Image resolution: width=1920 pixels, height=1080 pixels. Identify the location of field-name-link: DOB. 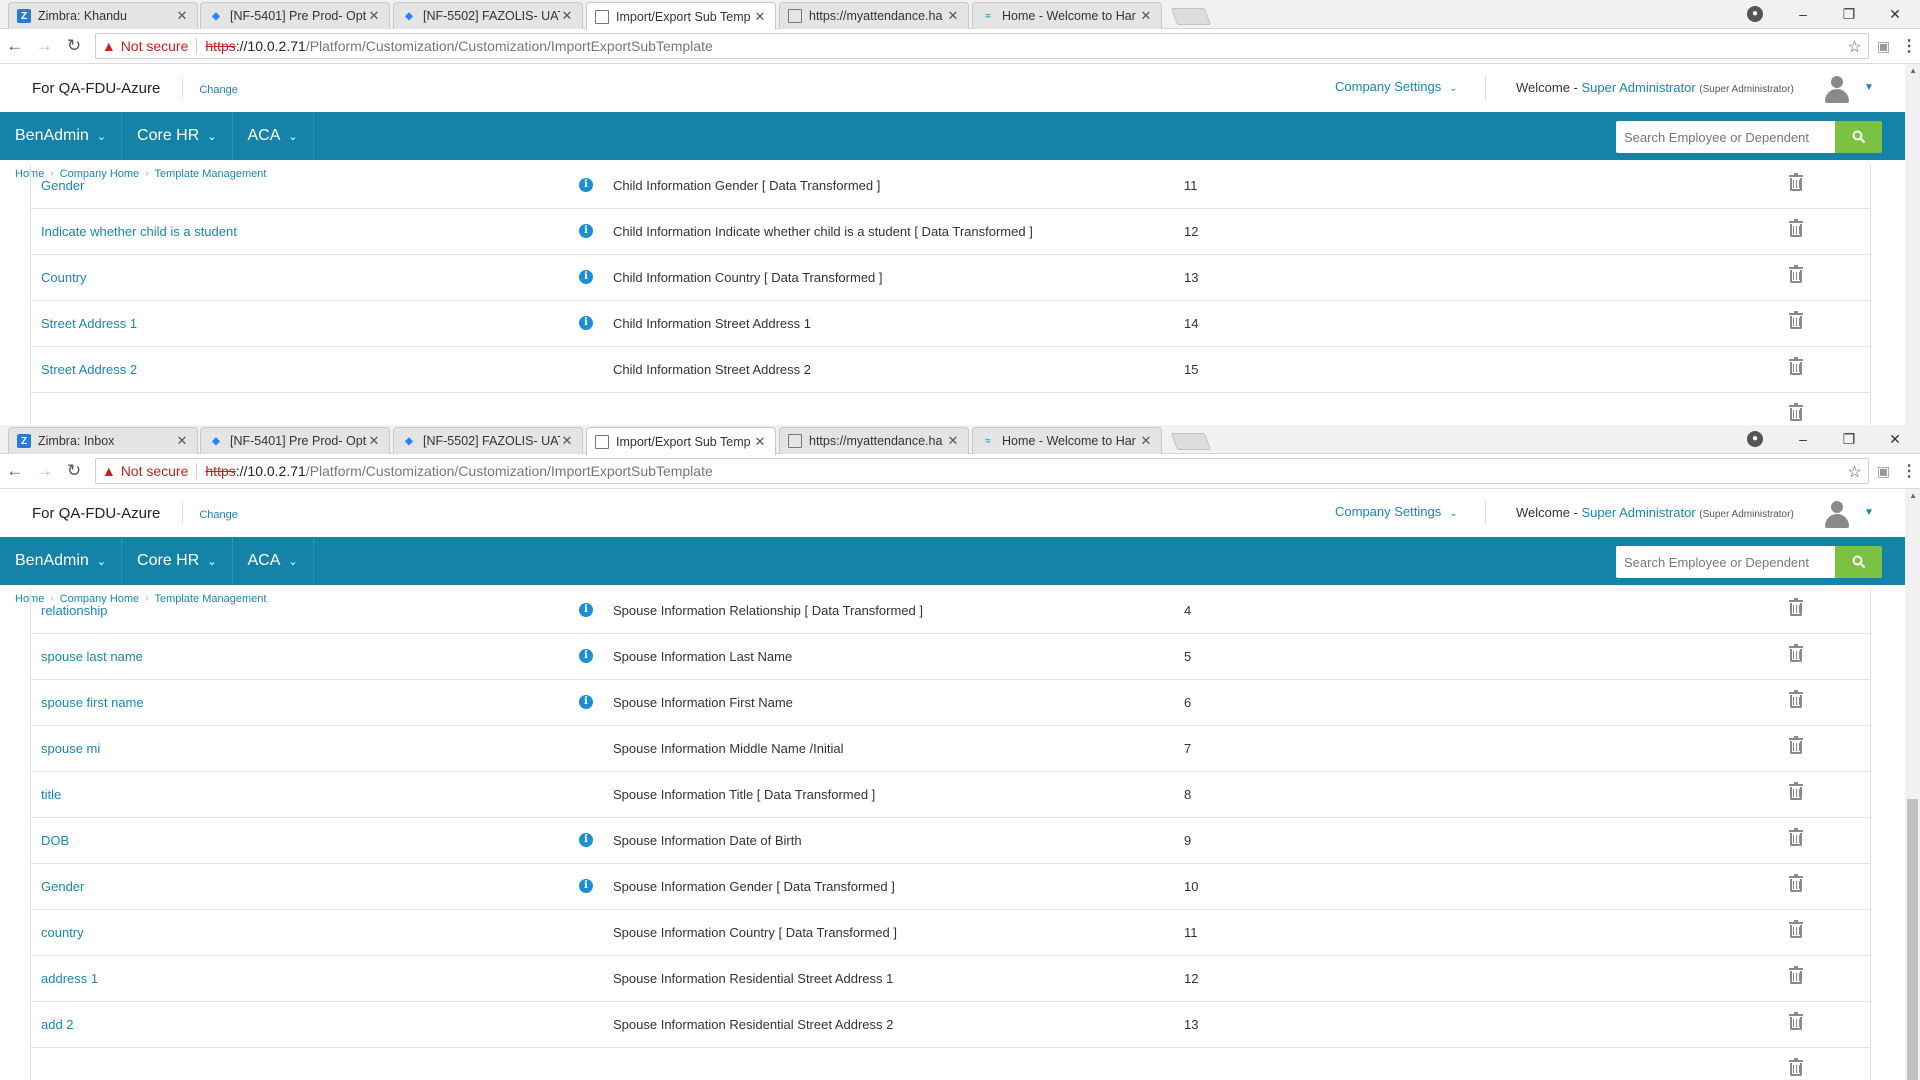
(55, 840).